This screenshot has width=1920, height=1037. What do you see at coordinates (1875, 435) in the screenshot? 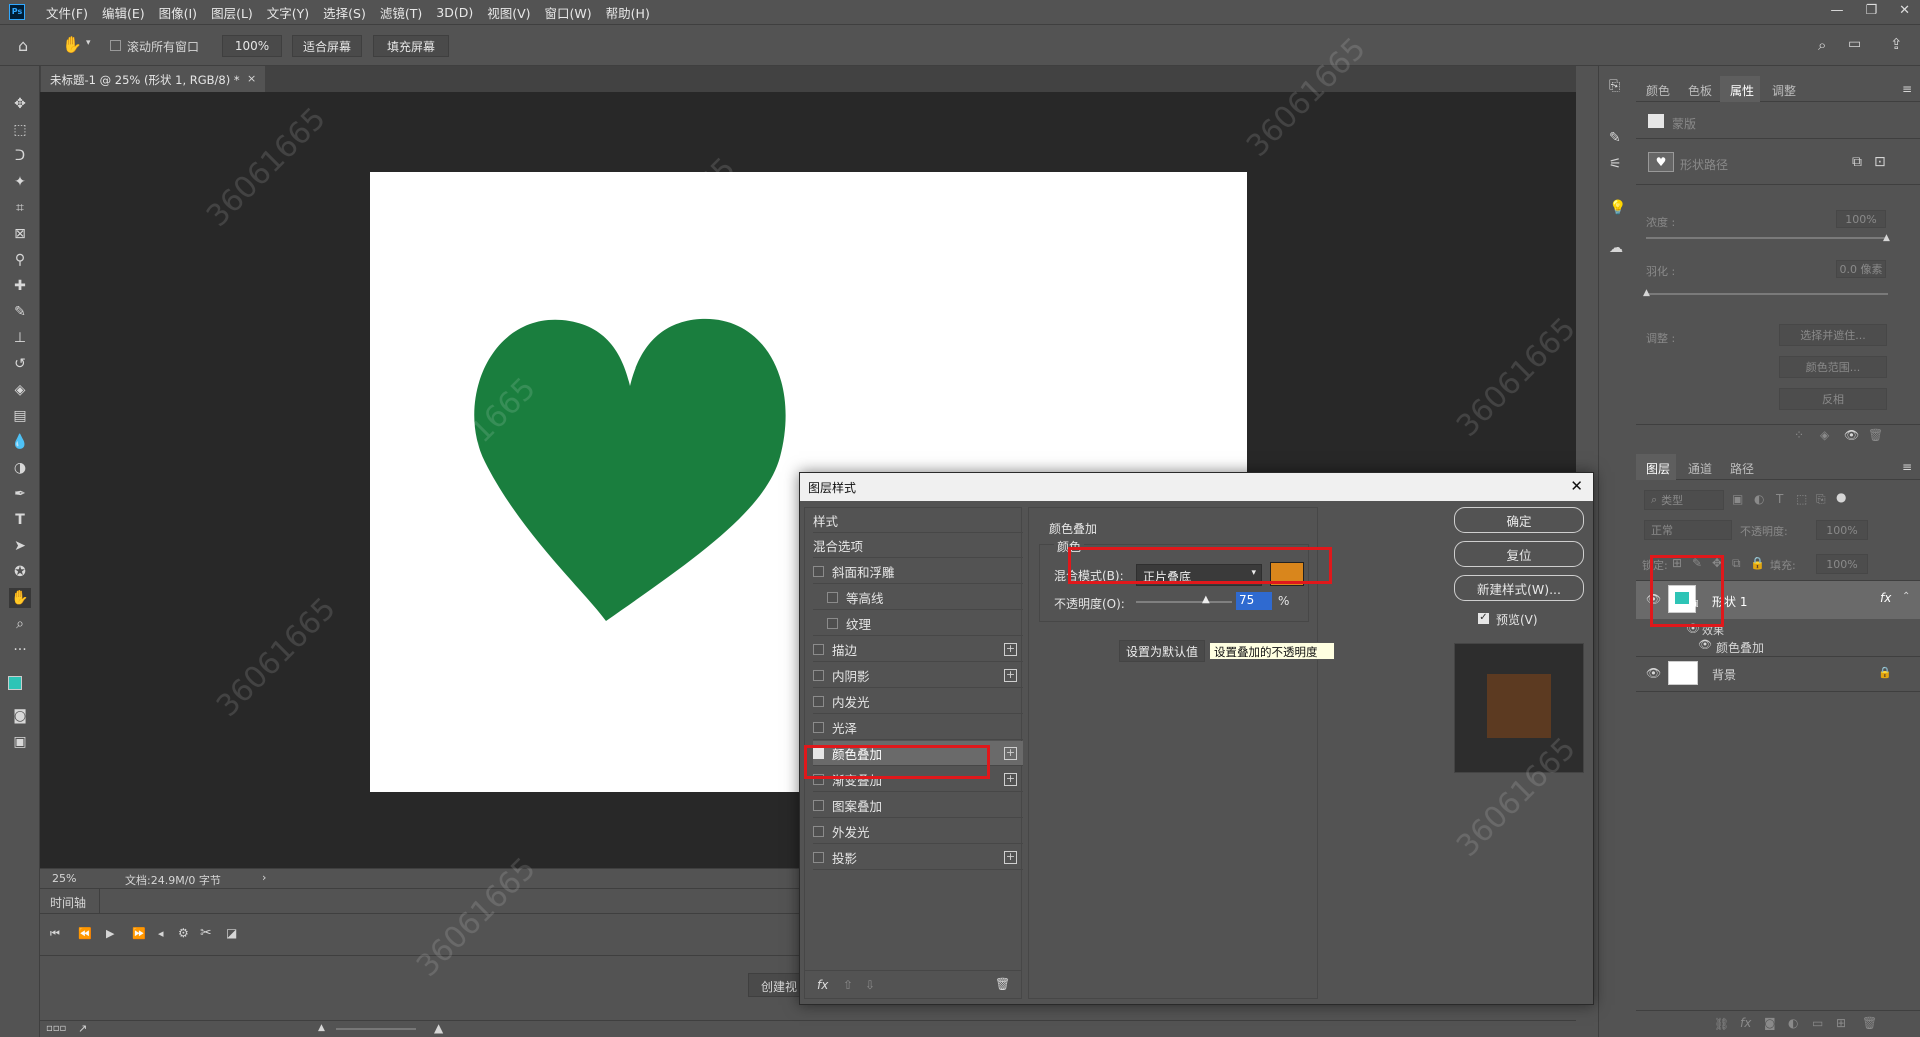
I see `delete-mask-icon: 🗑` at bounding box center [1875, 435].